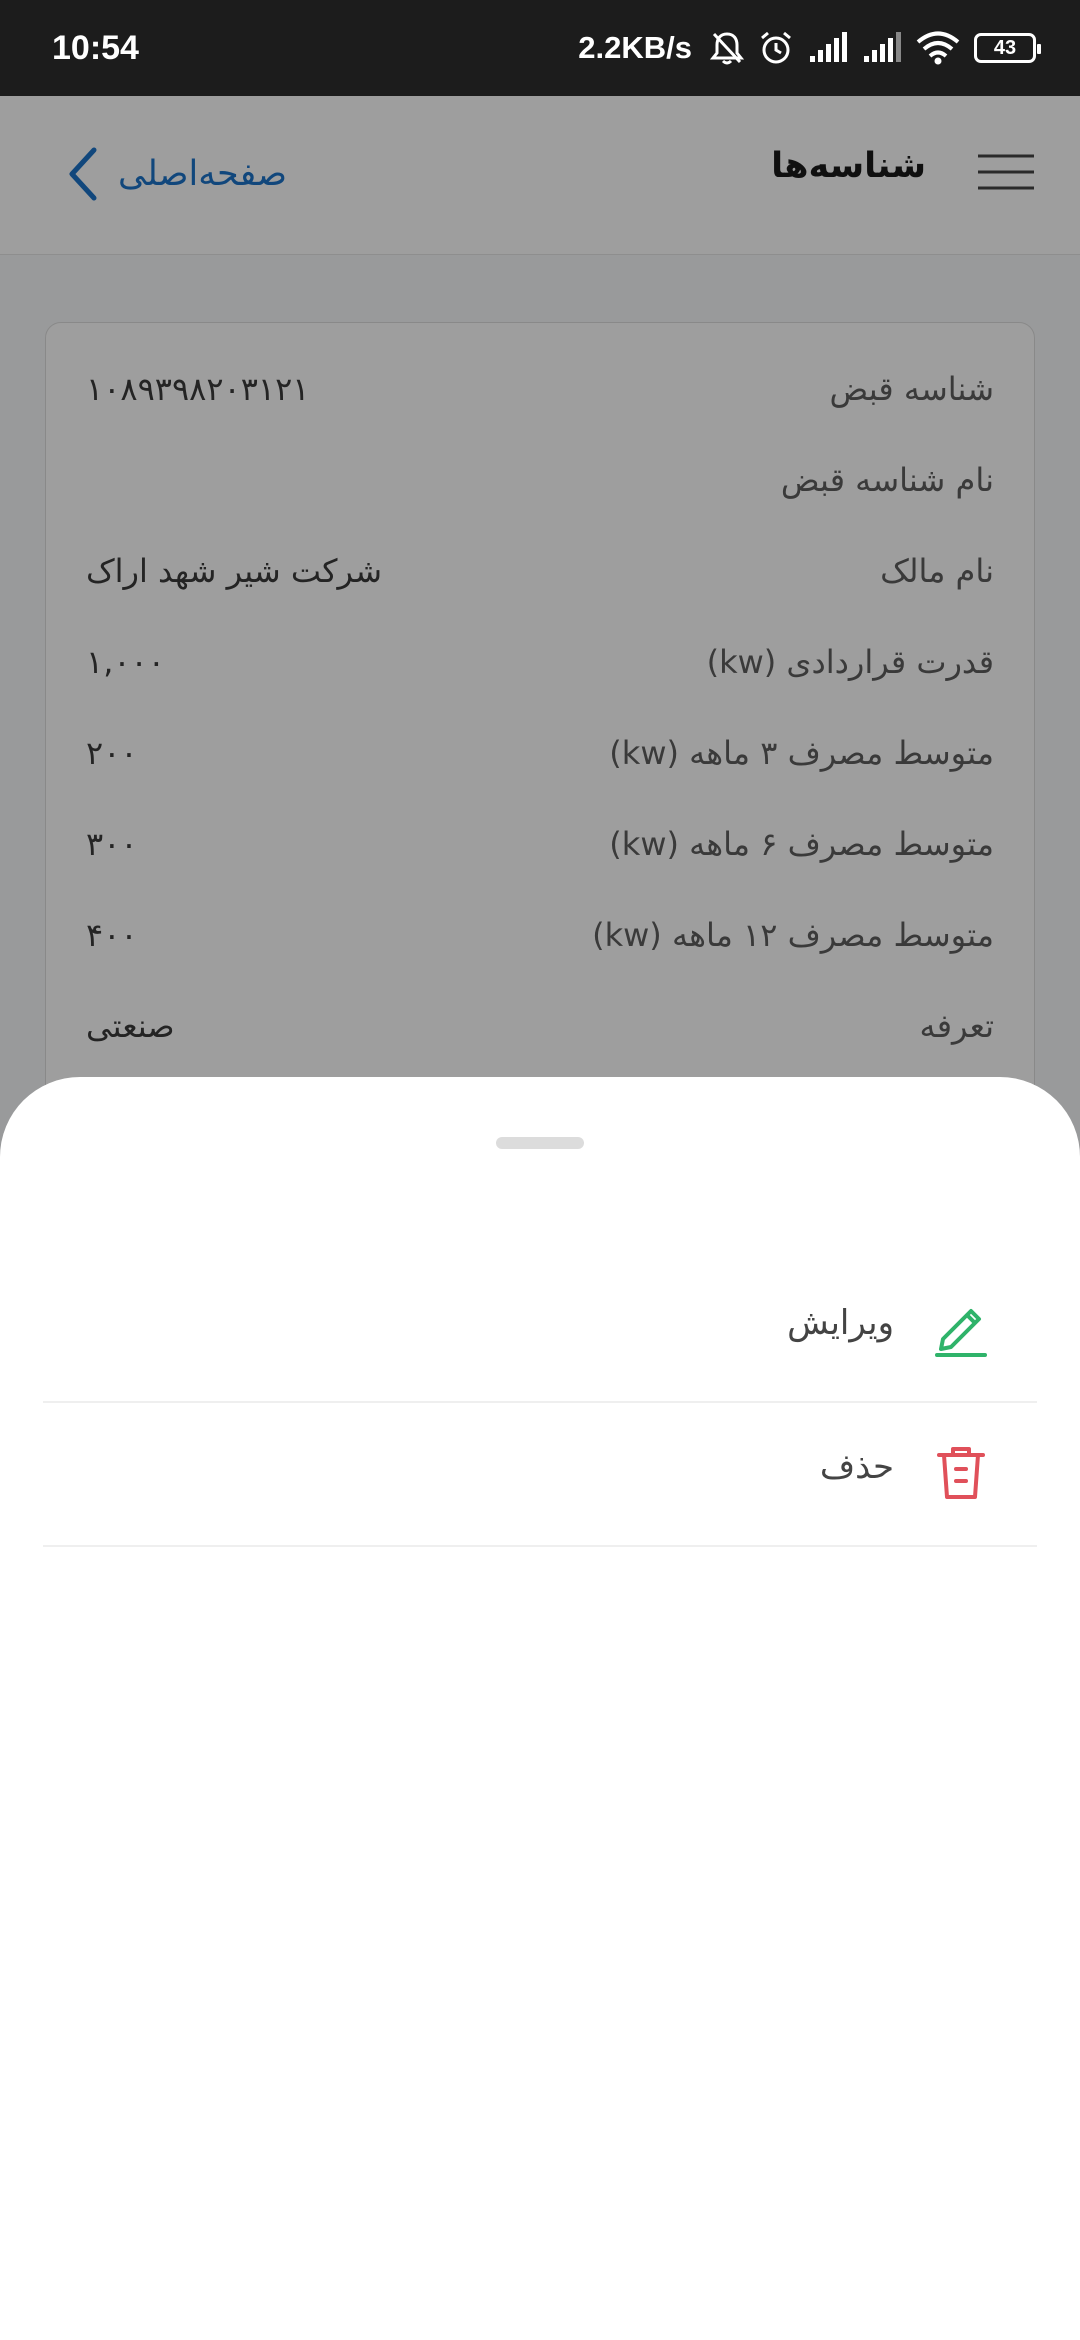 This screenshot has width=1080, height=2340. I want to click on wifi-icon, so click(938, 48).